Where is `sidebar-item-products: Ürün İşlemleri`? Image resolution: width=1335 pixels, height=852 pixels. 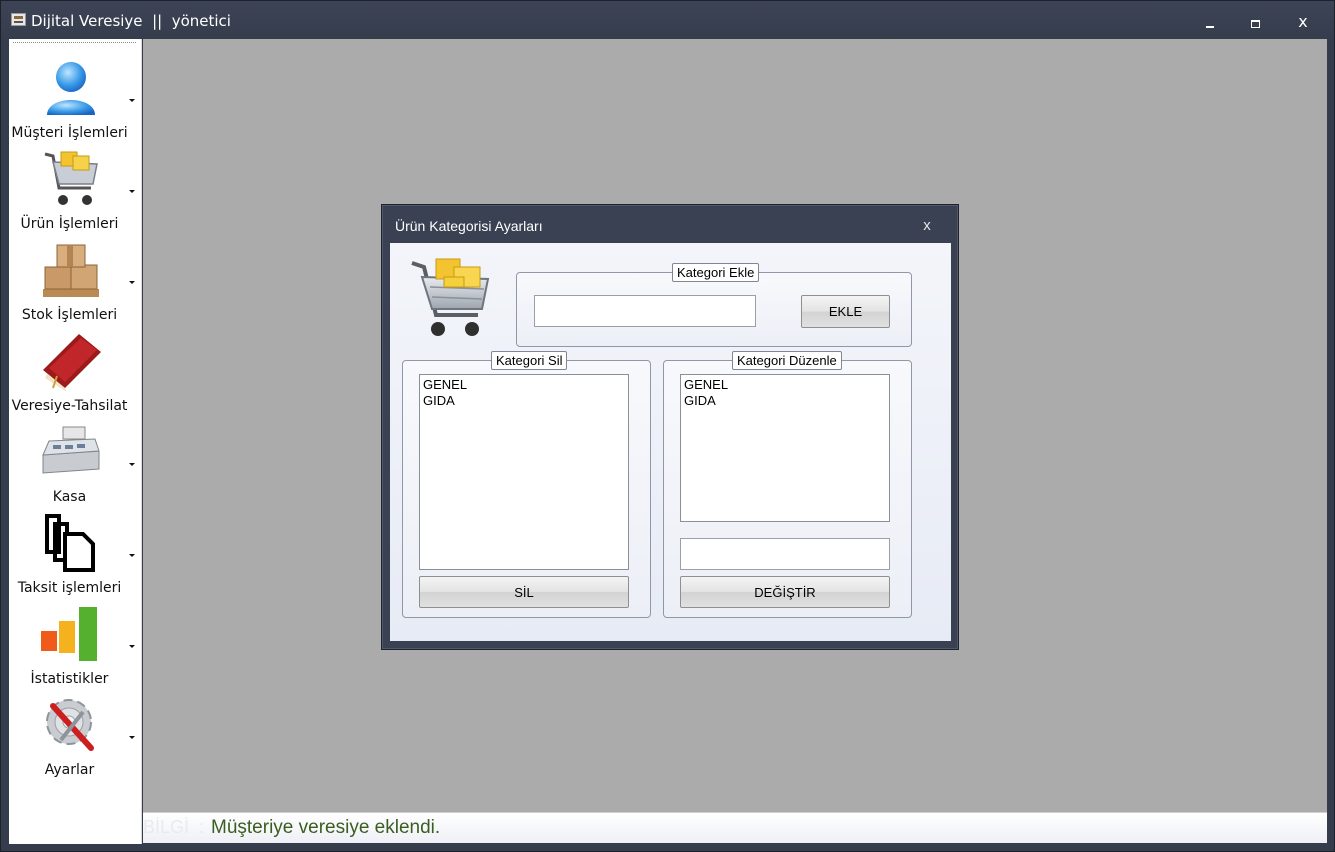
sidebar-item-products: Ürün İşlemleri is located at coordinates (75, 185).